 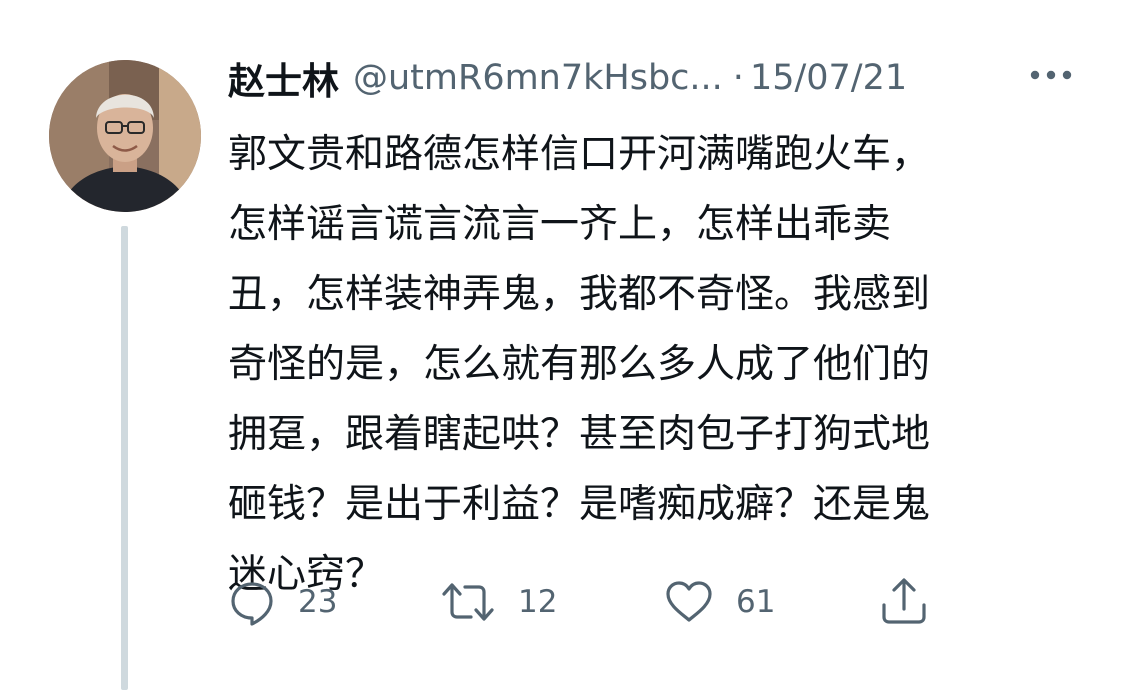 I want to click on display-name: 赵士林, so click(x=283, y=78).